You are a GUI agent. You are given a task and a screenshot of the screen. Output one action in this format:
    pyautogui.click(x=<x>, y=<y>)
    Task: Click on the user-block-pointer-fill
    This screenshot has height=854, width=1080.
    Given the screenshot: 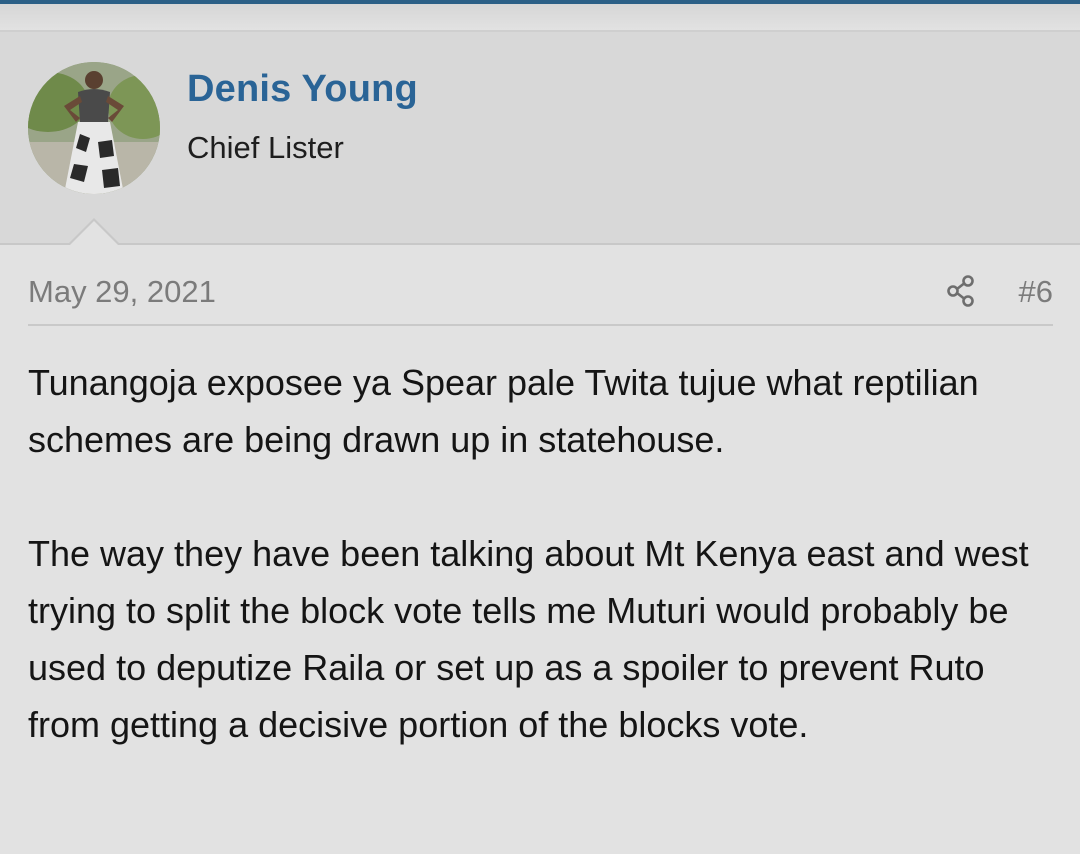 What is the action you would take?
    pyautogui.click(x=94, y=233)
    